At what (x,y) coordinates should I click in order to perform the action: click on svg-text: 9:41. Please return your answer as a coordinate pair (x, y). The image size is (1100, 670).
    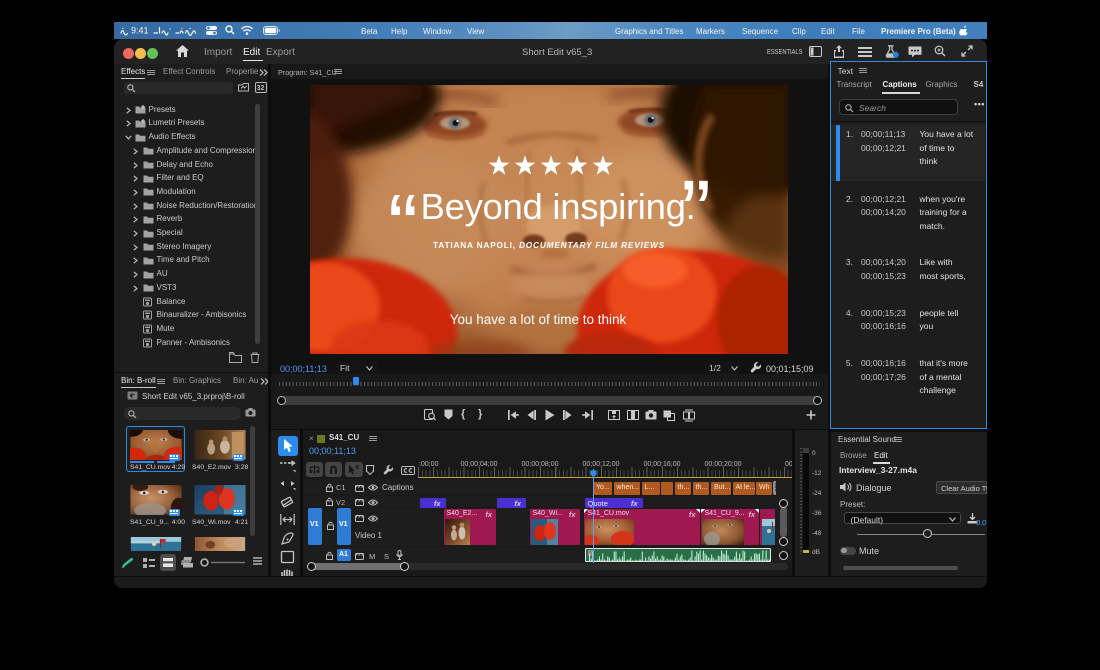
    Looking at the image, I should click on (140, 31).